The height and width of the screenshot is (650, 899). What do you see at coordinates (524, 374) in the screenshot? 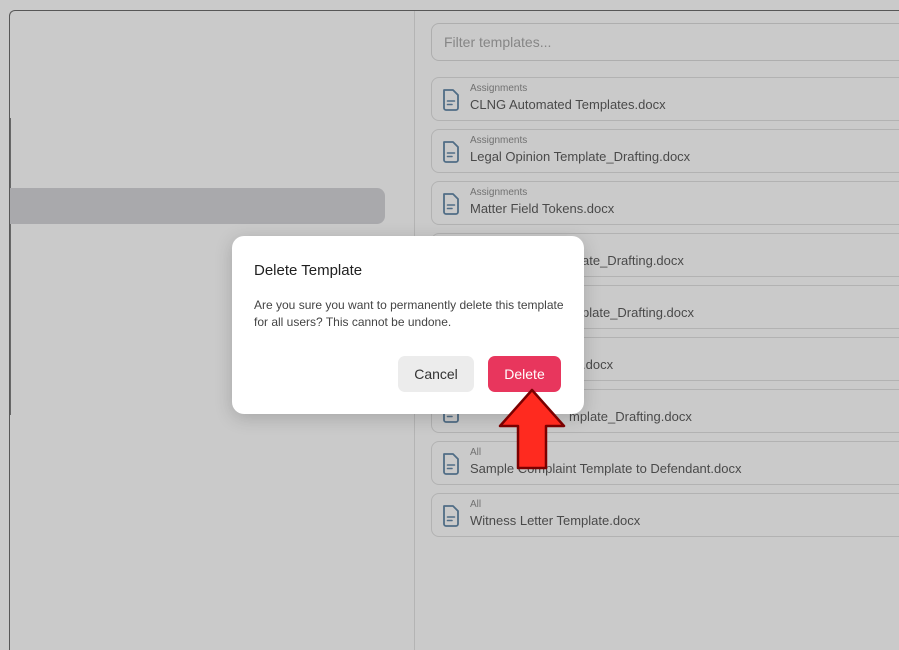
I see `delete-button: Delete` at bounding box center [524, 374].